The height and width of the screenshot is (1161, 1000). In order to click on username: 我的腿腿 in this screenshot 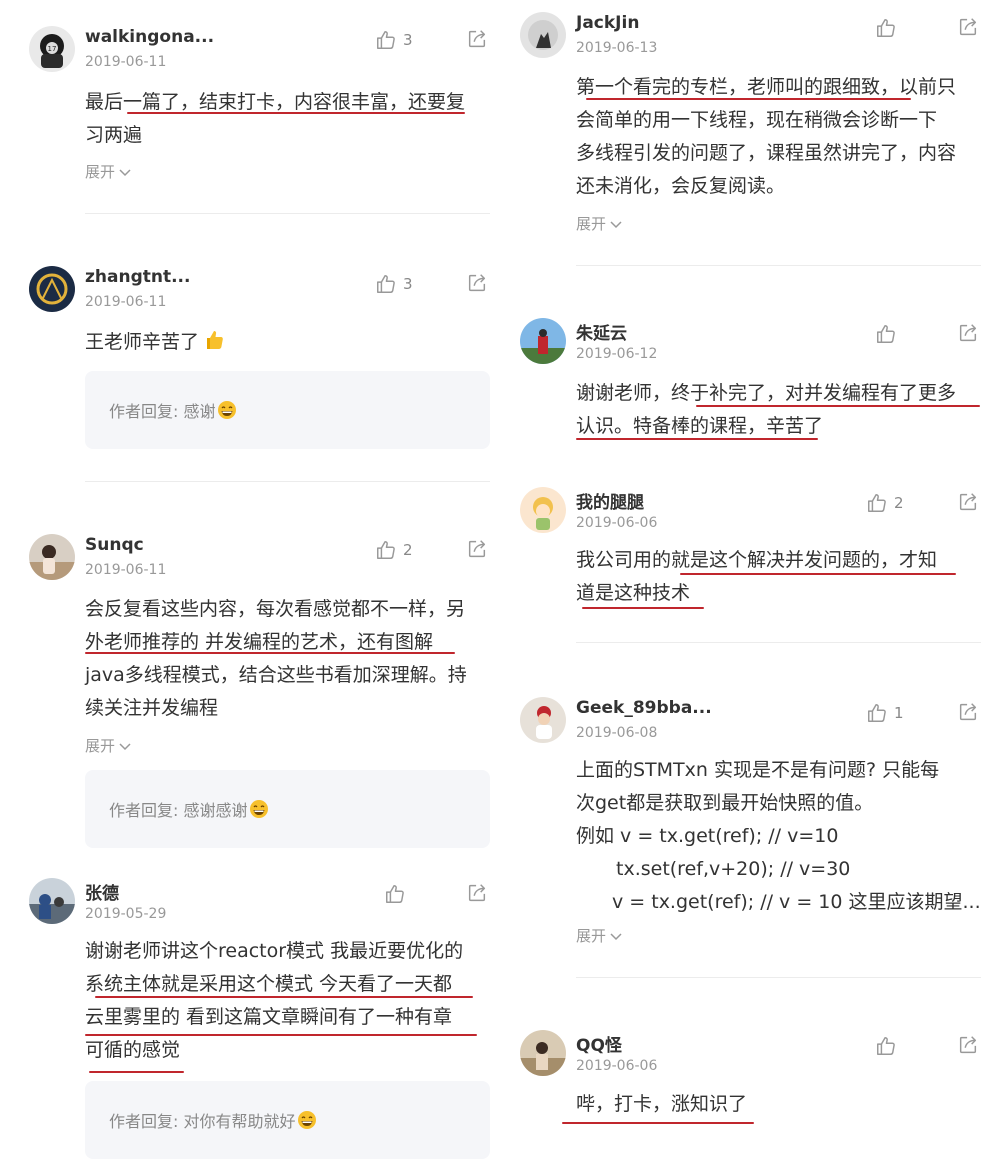, I will do `click(610, 500)`.